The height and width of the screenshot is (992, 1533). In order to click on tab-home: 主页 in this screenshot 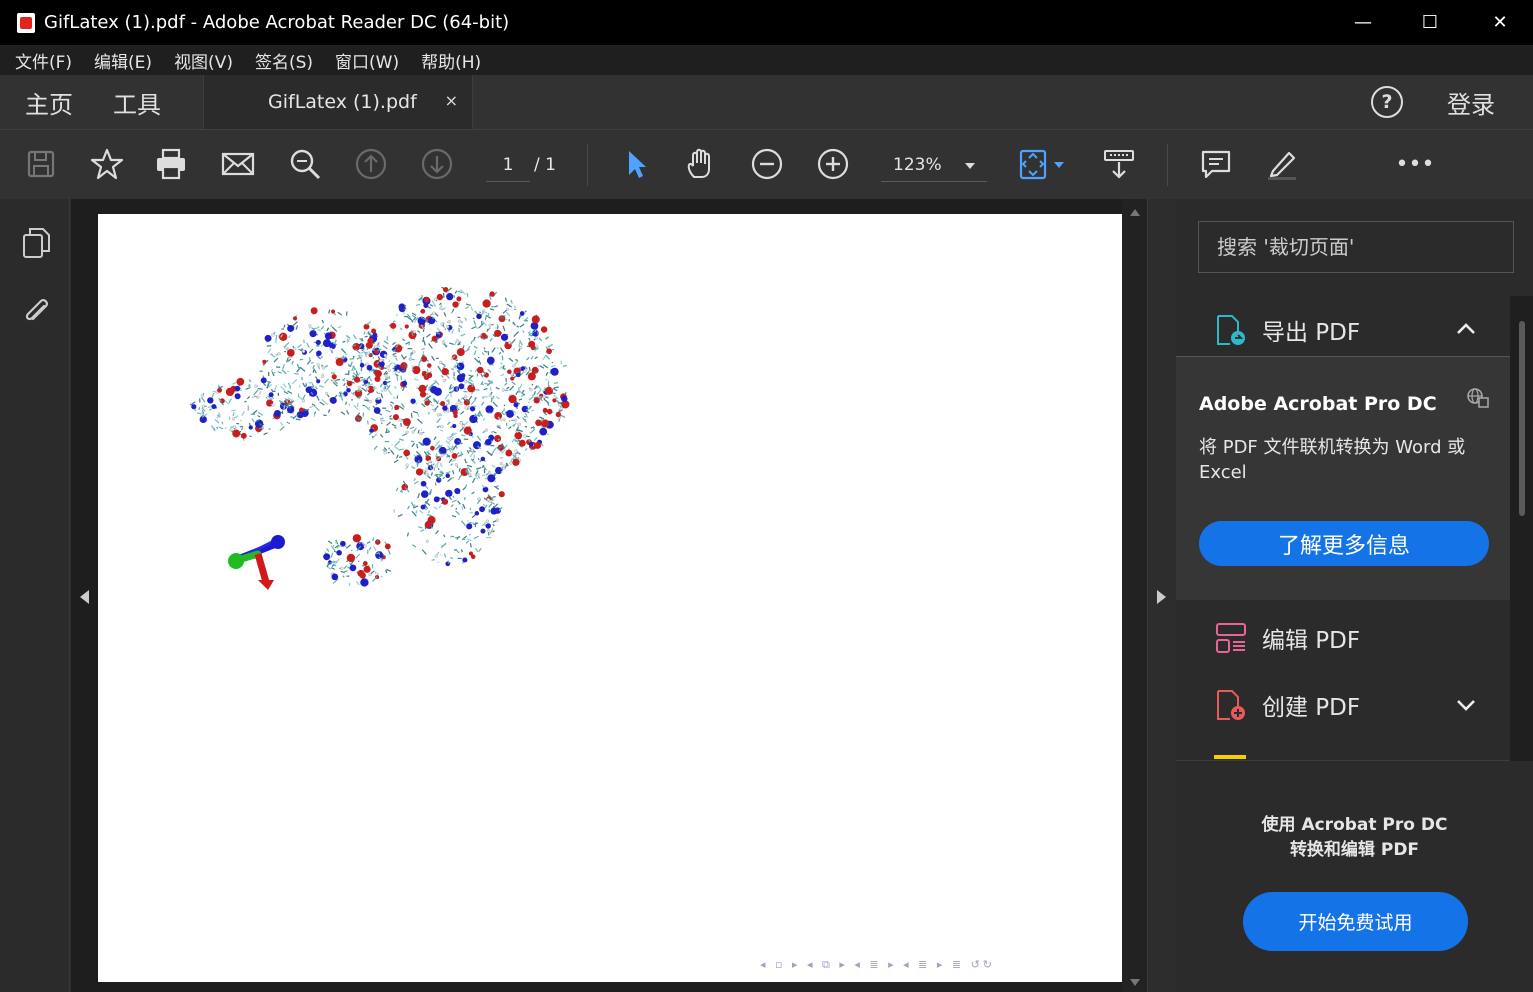, I will do `click(49, 102)`.